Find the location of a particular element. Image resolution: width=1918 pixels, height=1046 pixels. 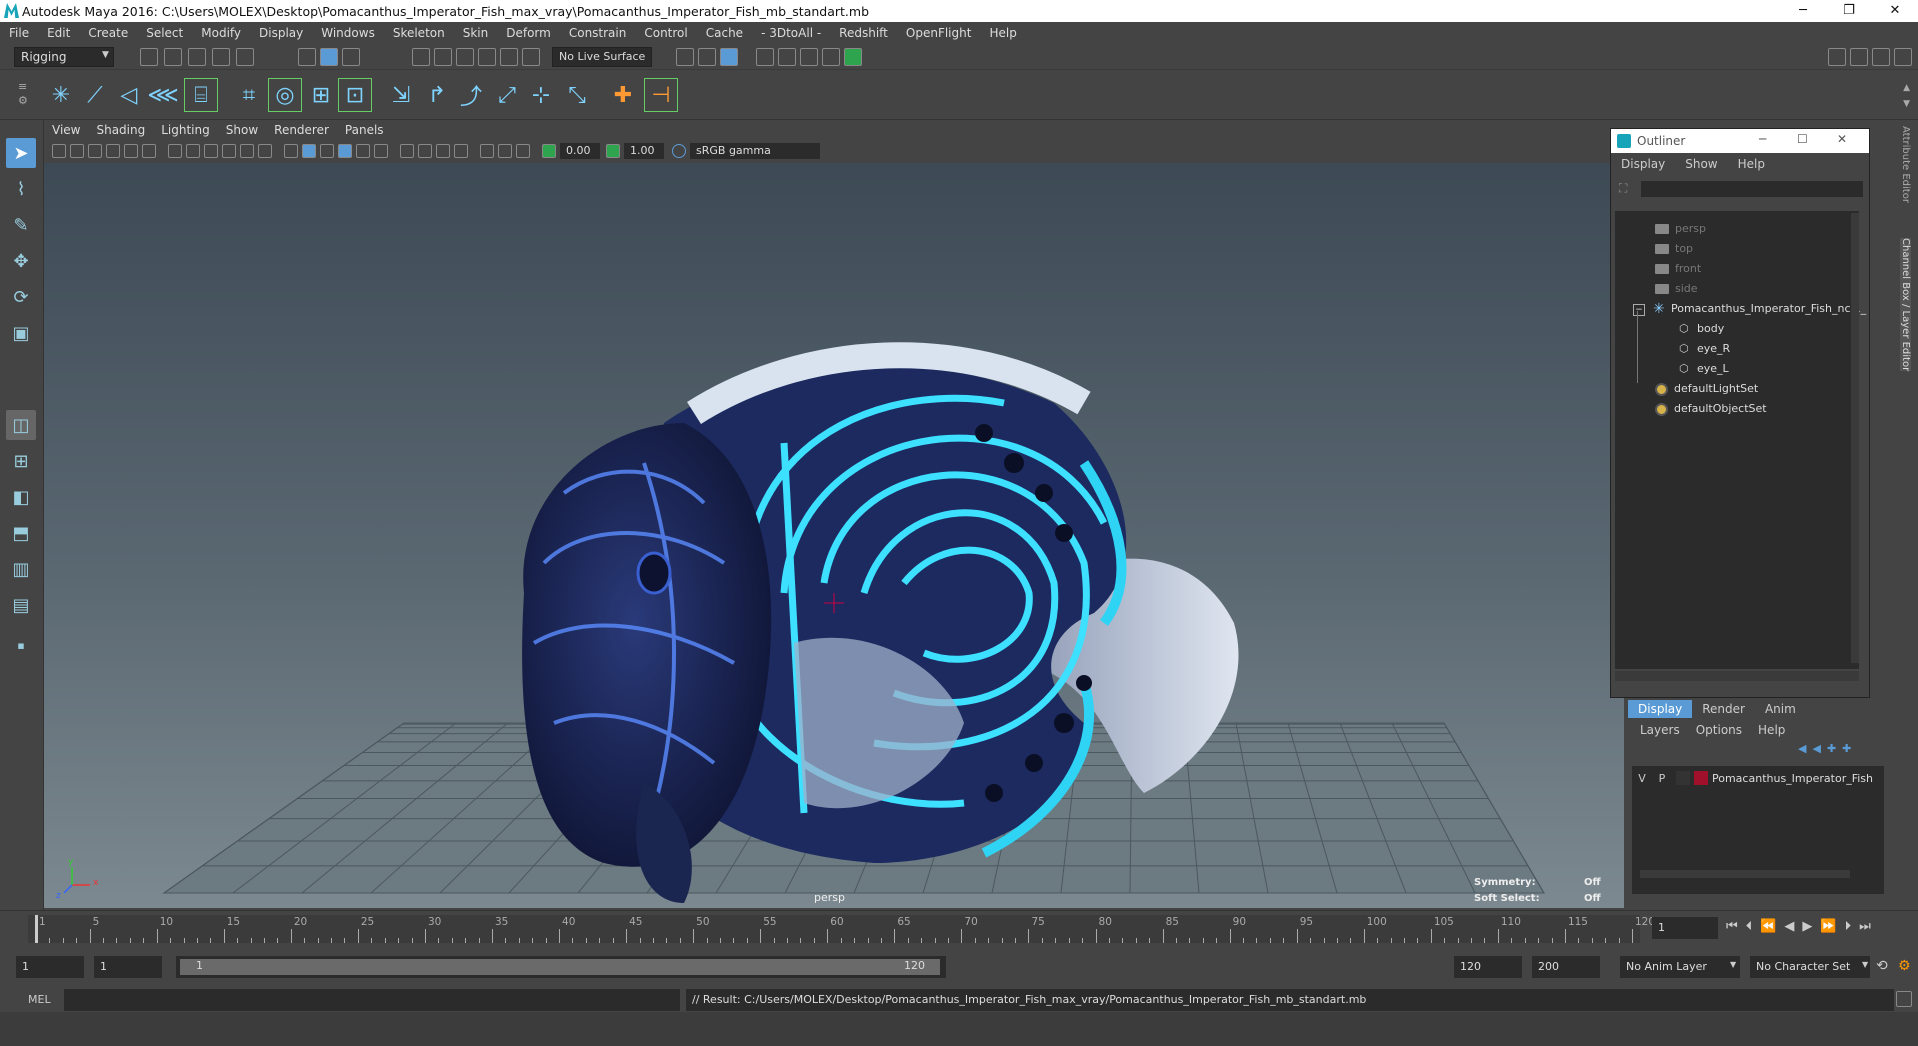

ik-handle-icon: ⟋ is located at coordinates (95, 95).